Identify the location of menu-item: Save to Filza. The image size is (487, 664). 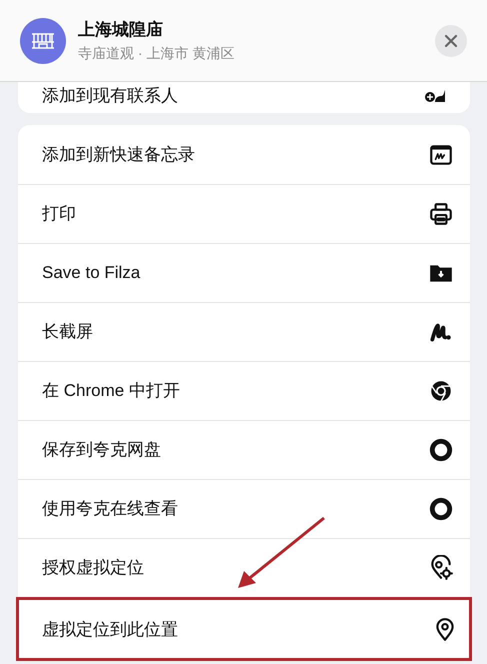
(244, 272).